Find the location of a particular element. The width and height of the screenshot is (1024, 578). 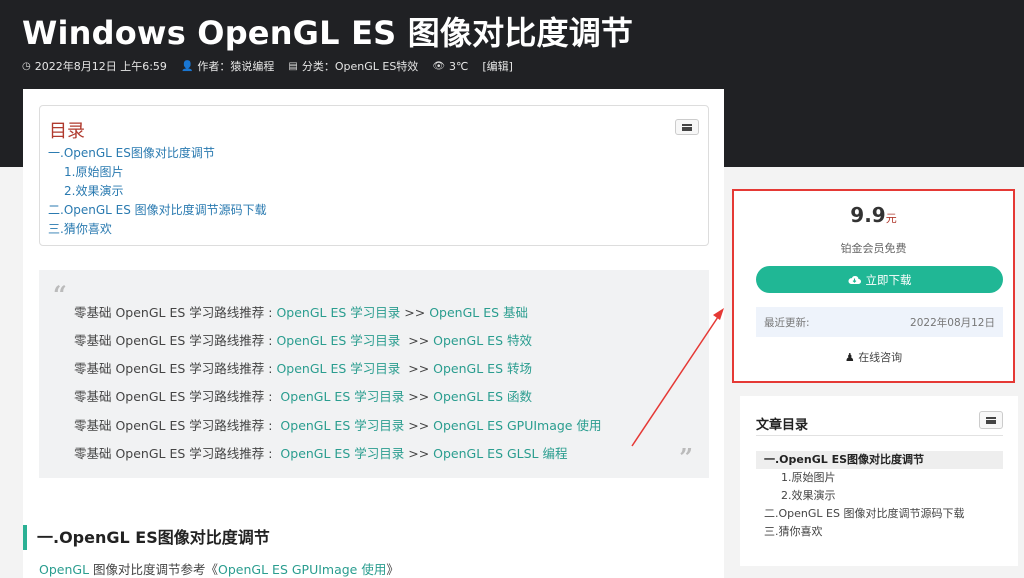

sidebar-toc-toggle is located at coordinates (991, 420).